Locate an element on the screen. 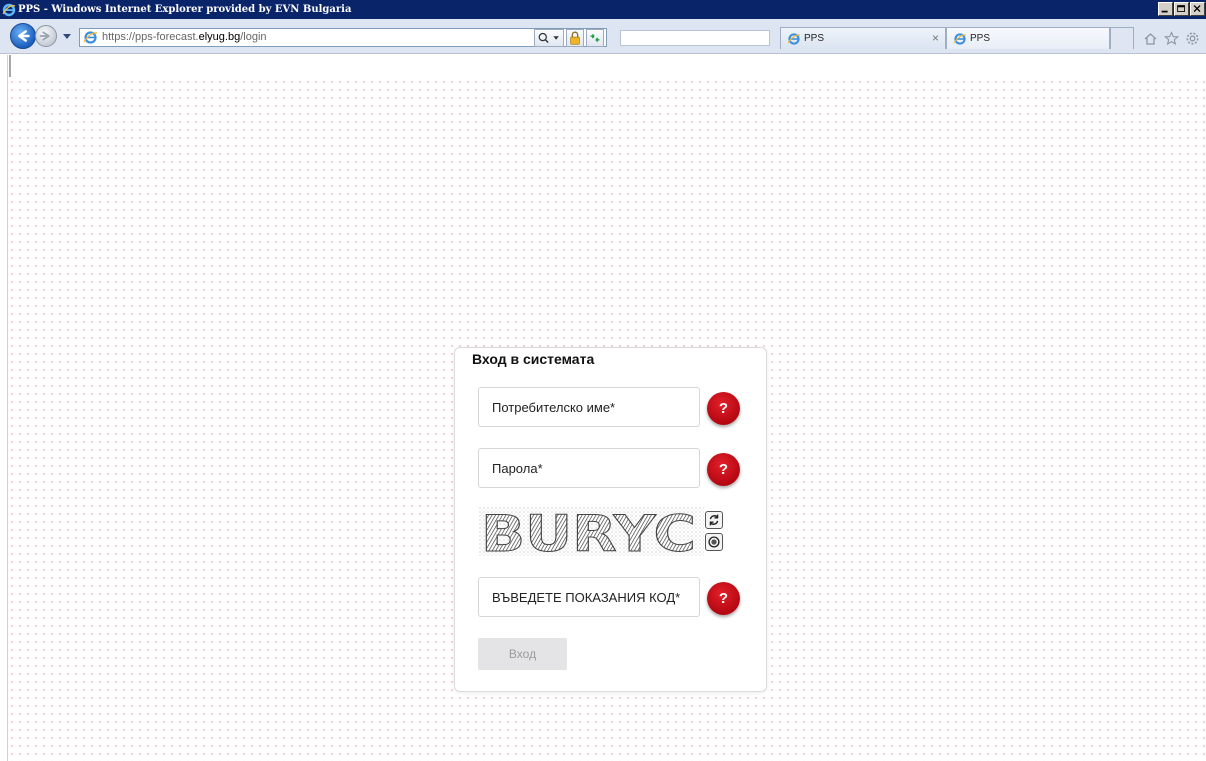 The height and width of the screenshot is (761, 1206). search-icon is located at coordinates (548, 37).